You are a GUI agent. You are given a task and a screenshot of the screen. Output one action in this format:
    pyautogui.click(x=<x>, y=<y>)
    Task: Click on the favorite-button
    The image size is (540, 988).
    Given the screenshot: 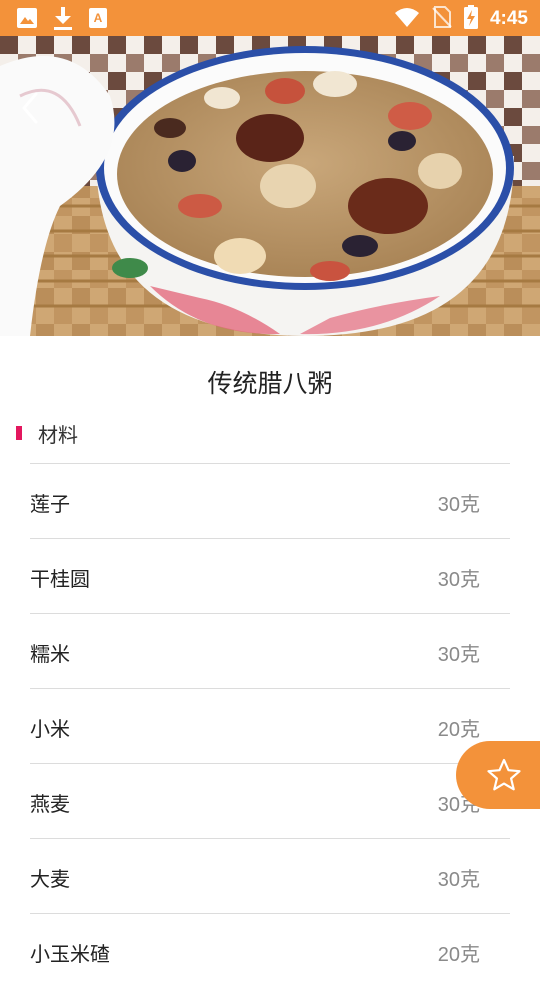 What is the action you would take?
    pyautogui.click(x=498, y=775)
    